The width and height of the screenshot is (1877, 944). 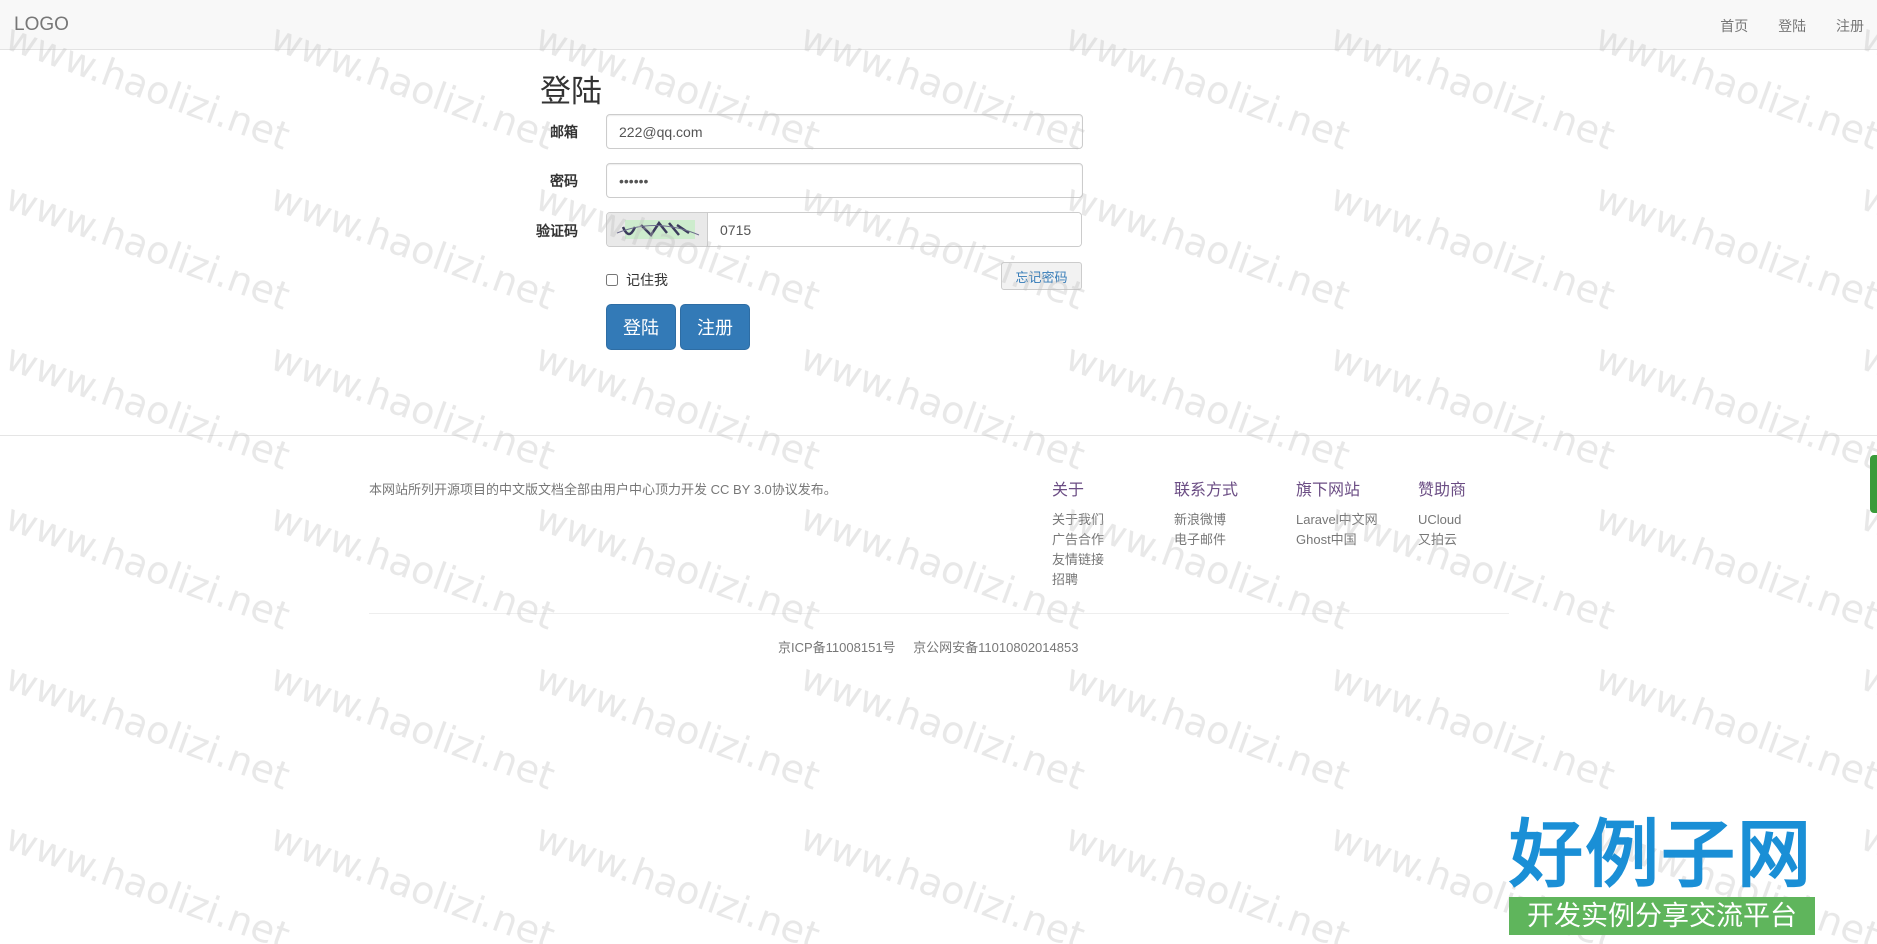 What do you see at coordinates (938, 435) in the screenshot?
I see `footer-divider` at bounding box center [938, 435].